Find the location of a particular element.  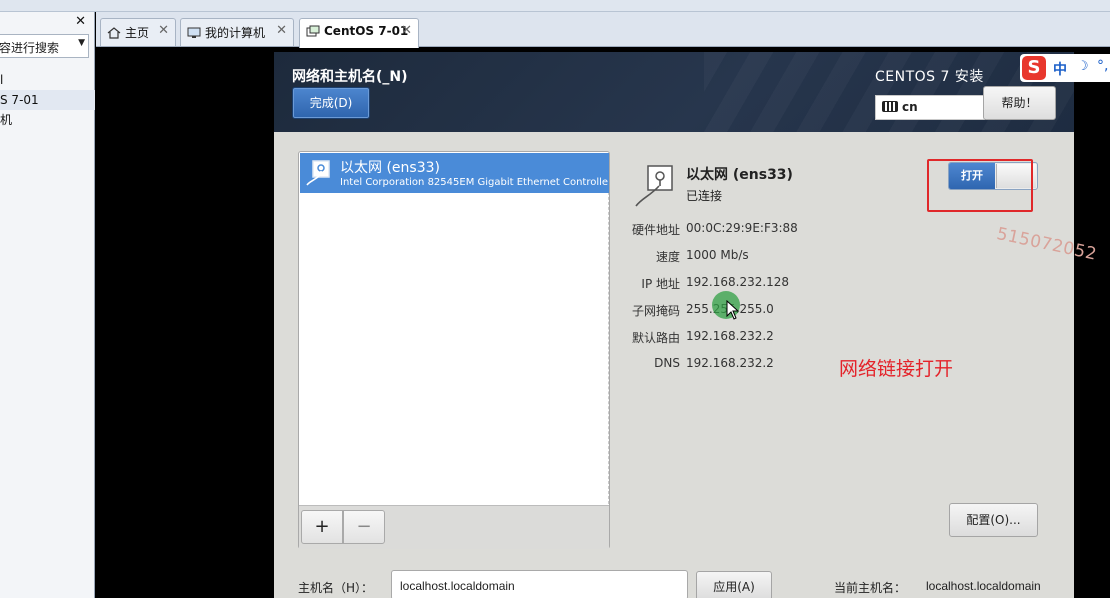

library-search-input: 容进行搜索 ▼ is located at coordinates (44, 46).